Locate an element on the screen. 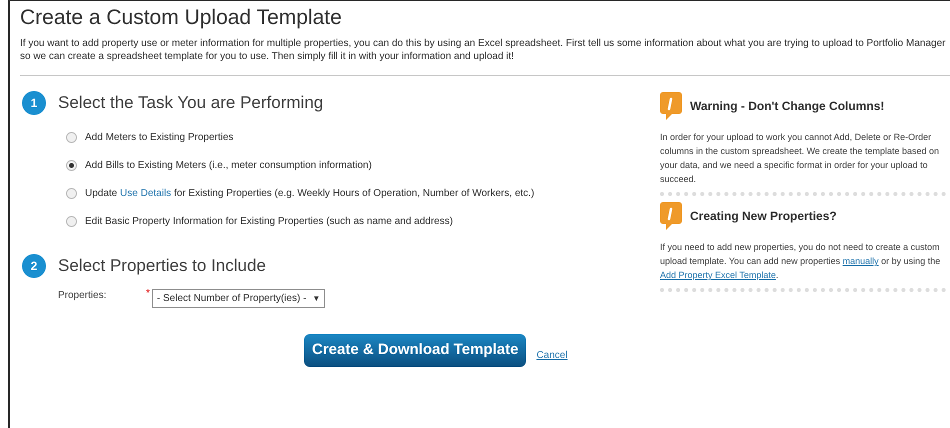 Image resolution: width=950 pixels, height=428 pixels. intro-text: If you want to add property use or meter information for multiple properties, you can do this by using an Excel spreadsheet. First tell us some information about what you are trying to upload to Portfolio Manager so we can create a spreadsheet template for you to use. Then simply fill it in with your information and upload it! is located at coordinates (483, 50).